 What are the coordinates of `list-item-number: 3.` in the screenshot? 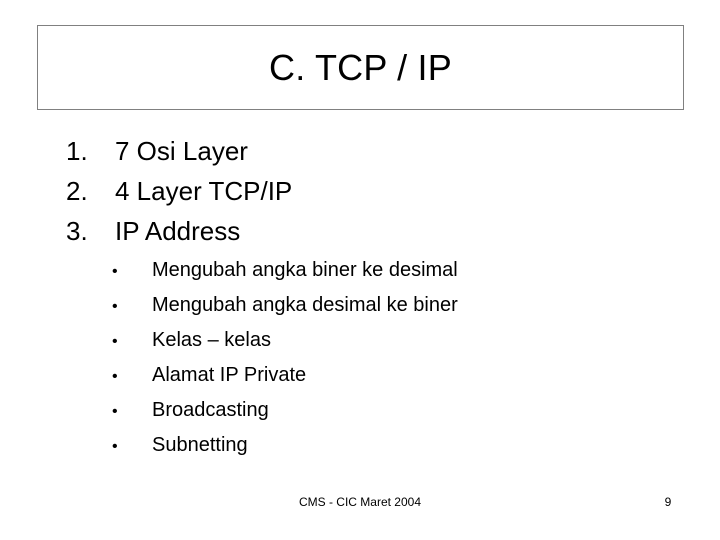 It's located at (77, 231).